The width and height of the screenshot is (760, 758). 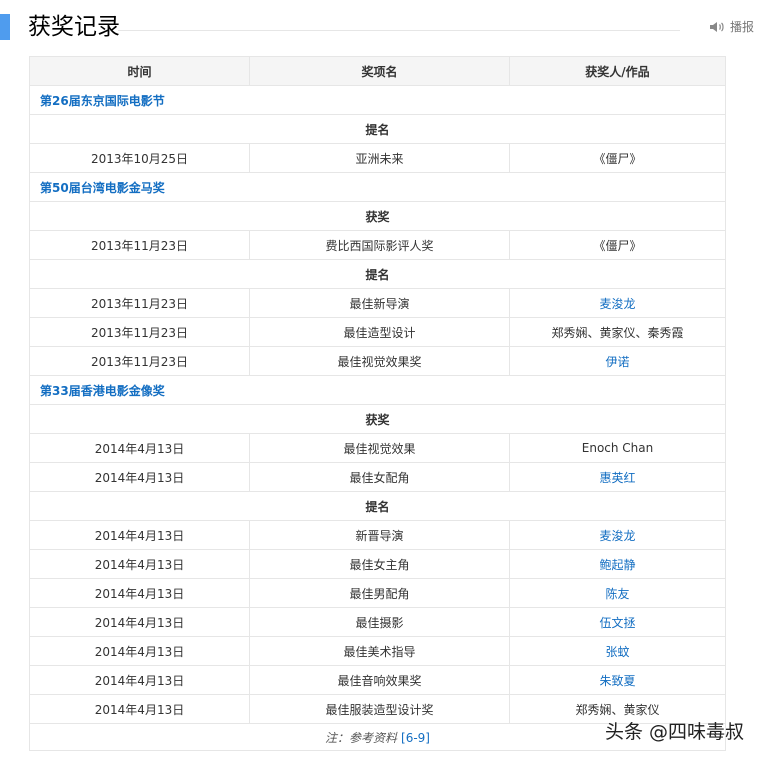 I want to click on cell-award: 最佳音响效果奖, so click(x=379, y=680).